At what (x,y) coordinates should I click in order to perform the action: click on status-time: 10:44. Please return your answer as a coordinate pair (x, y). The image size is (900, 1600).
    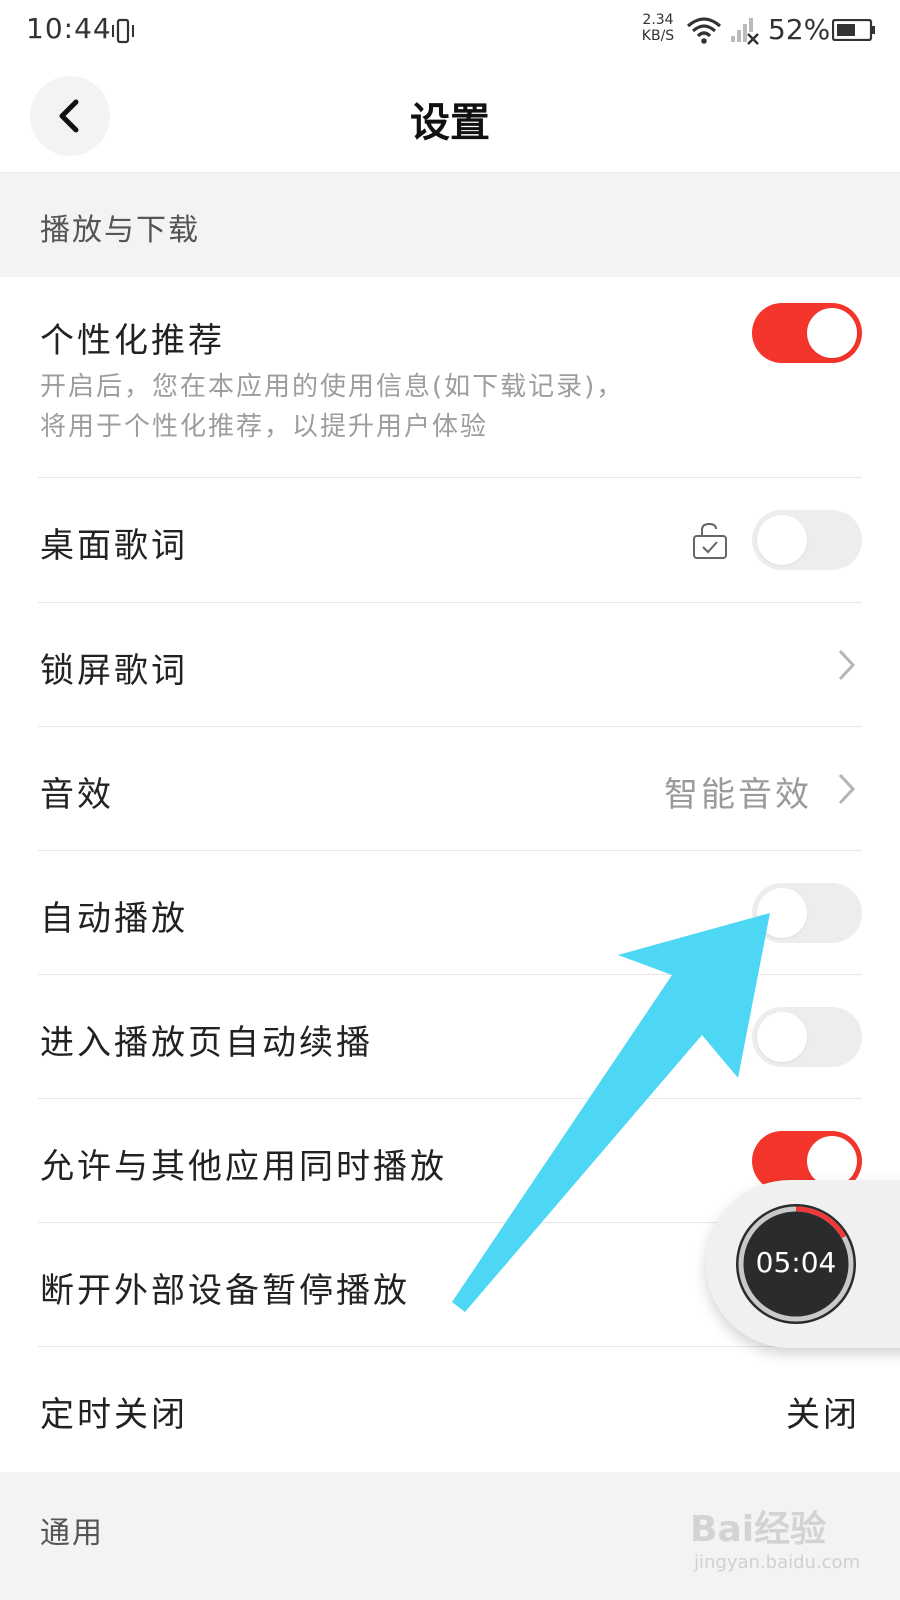
    Looking at the image, I should click on (69, 28).